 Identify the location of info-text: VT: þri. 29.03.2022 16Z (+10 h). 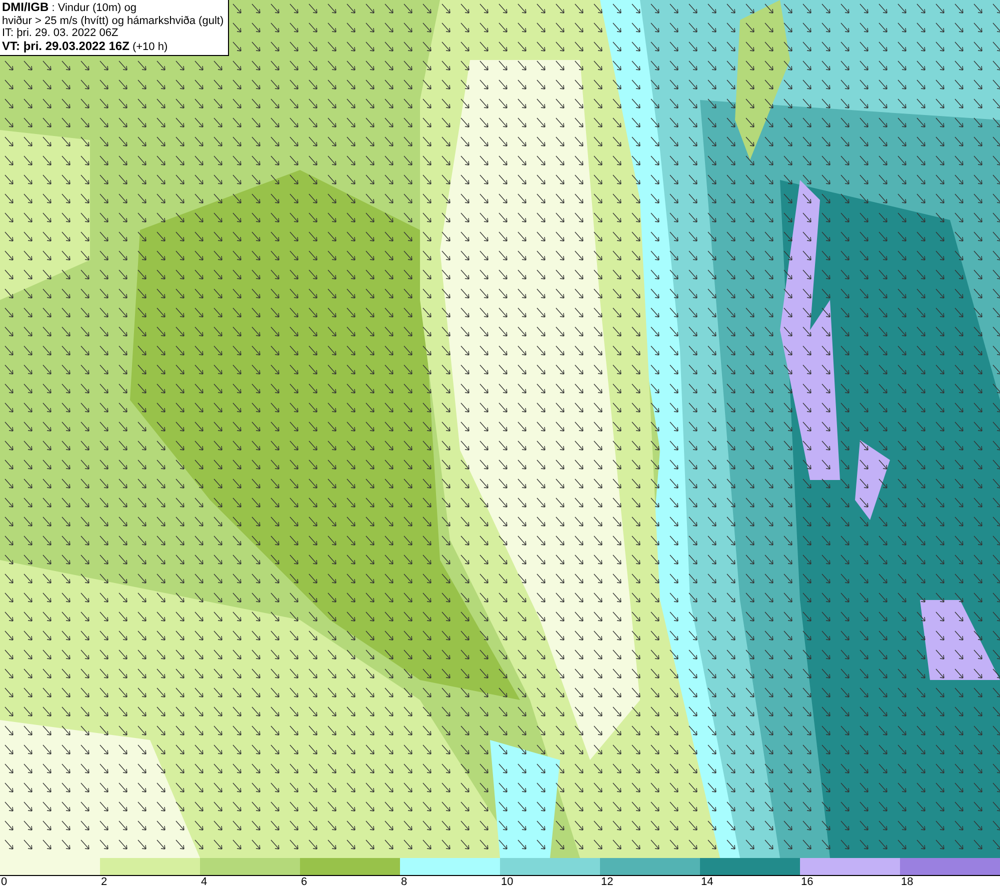
(85, 46).